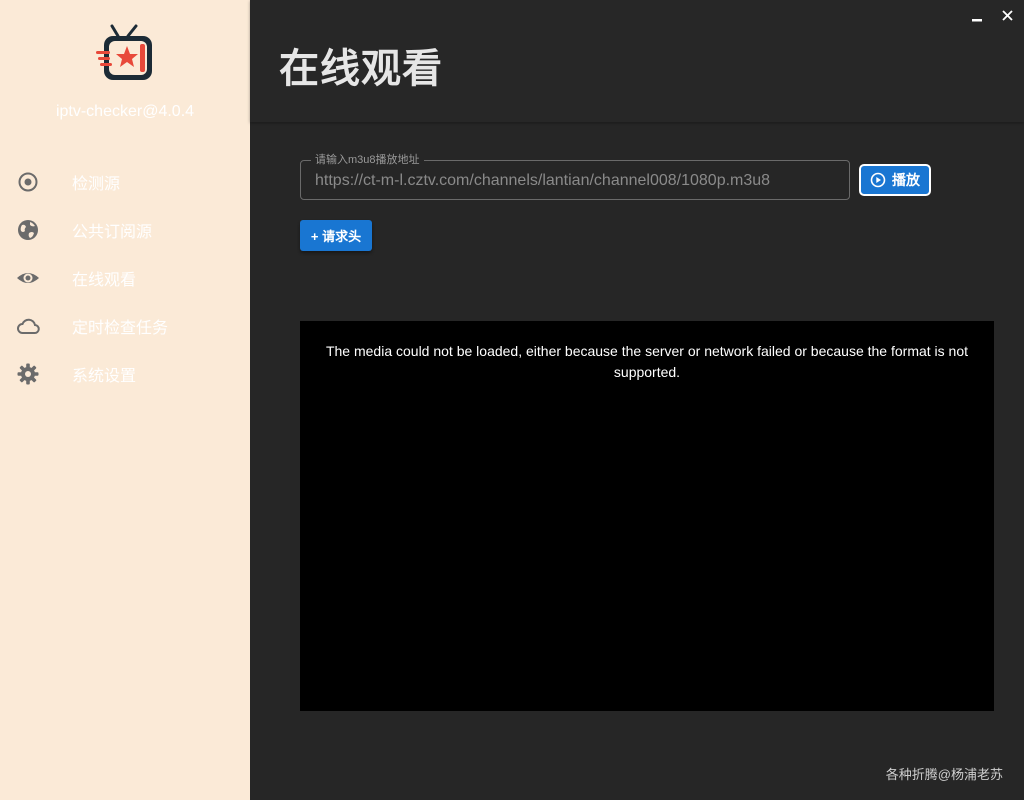 This screenshot has width=1024, height=800. What do you see at coordinates (104, 376) in the screenshot?
I see `sidebar-item-label: 系统设置` at bounding box center [104, 376].